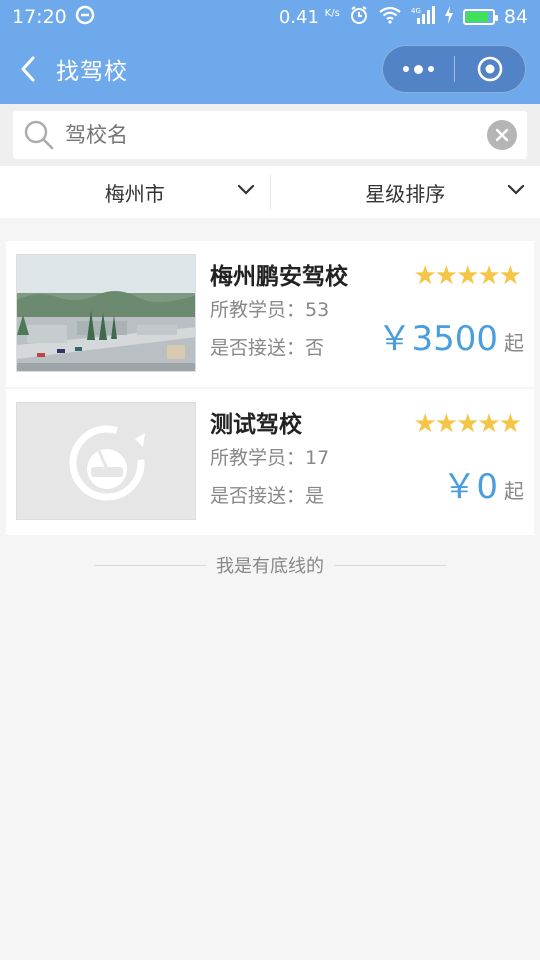  What do you see at coordinates (267, 496) in the screenshot?
I see `pickup-row: 是否接送：是` at bounding box center [267, 496].